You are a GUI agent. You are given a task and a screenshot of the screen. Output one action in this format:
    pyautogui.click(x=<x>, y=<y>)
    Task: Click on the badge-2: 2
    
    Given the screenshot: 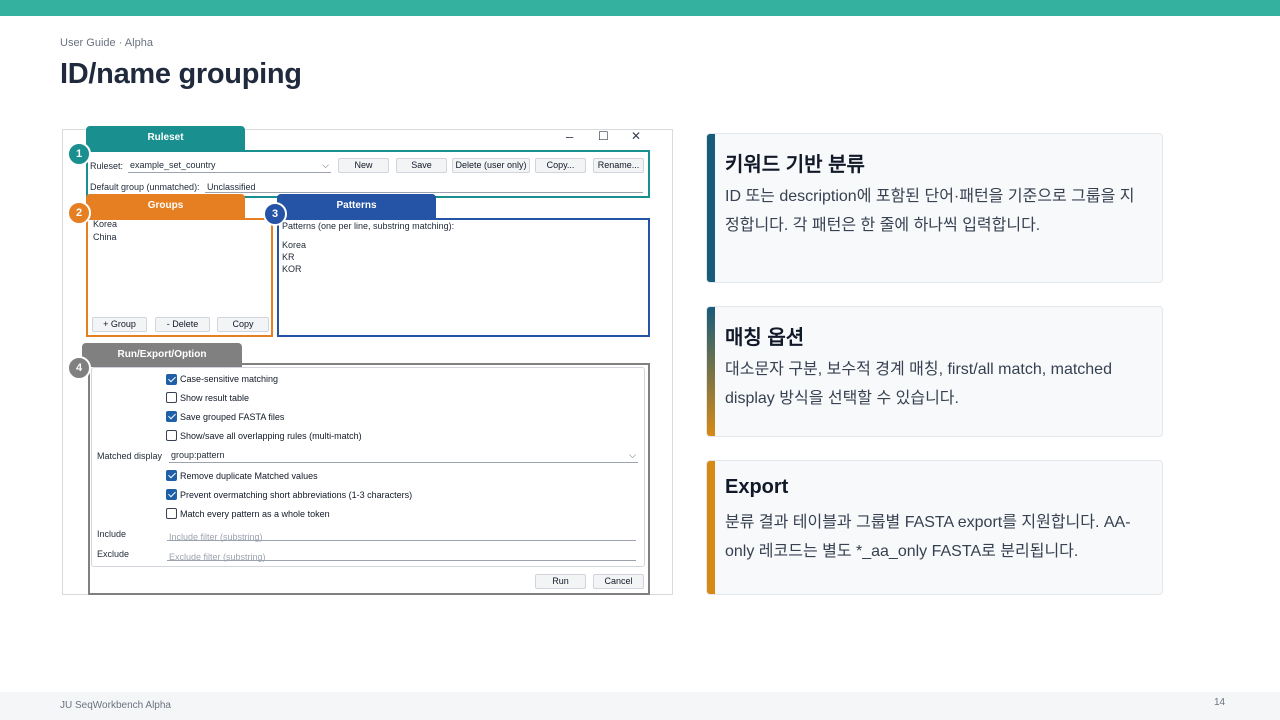 What is the action you would take?
    pyautogui.click(x=79, y=213)
    